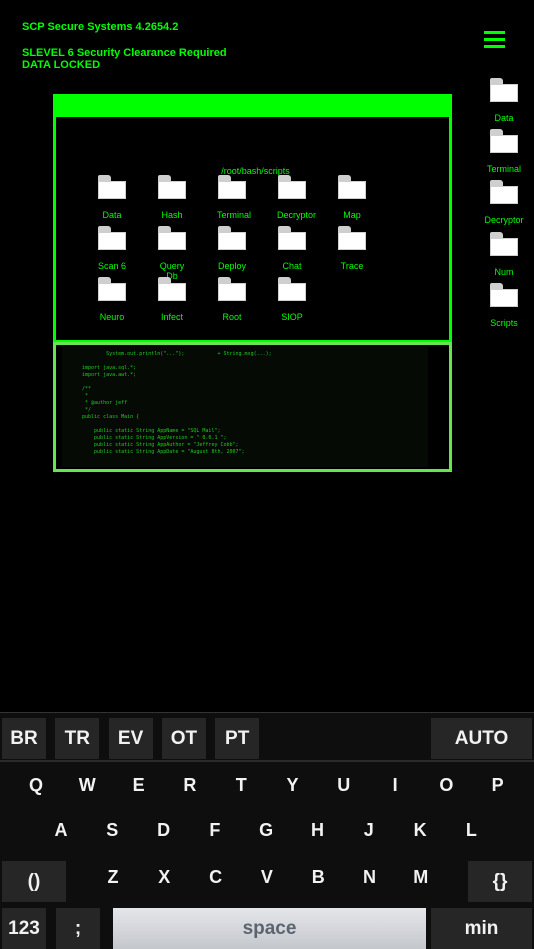  I want to click on key-w: W, so click(87, 785).